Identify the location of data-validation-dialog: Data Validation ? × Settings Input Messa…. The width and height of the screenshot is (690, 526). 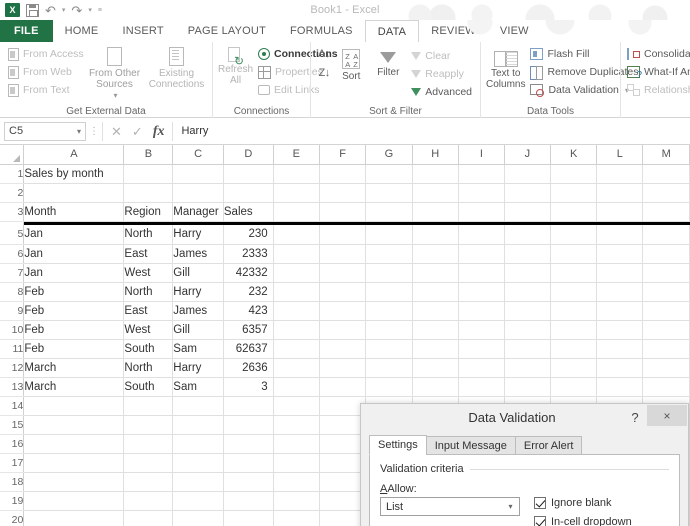
(524, 464).